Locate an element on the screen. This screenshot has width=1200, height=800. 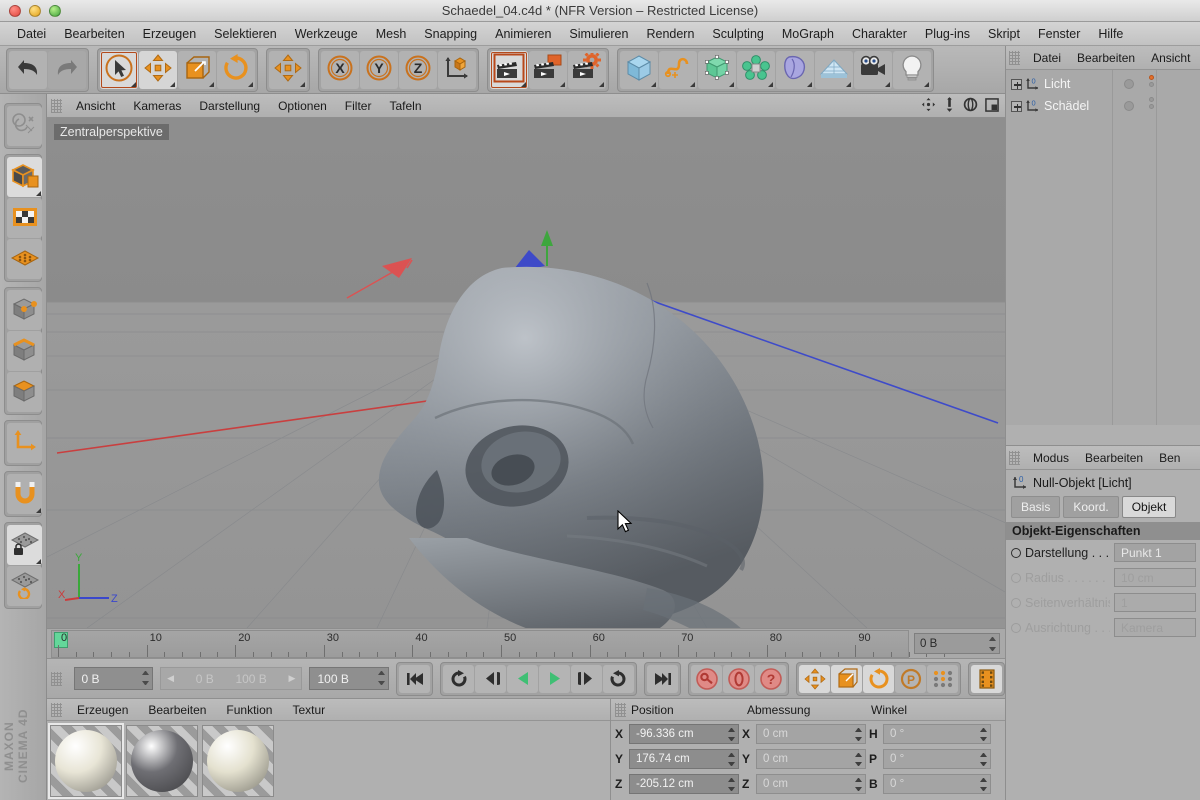
position-field-x: -96.336 cm is located at coordinates (684, 733).